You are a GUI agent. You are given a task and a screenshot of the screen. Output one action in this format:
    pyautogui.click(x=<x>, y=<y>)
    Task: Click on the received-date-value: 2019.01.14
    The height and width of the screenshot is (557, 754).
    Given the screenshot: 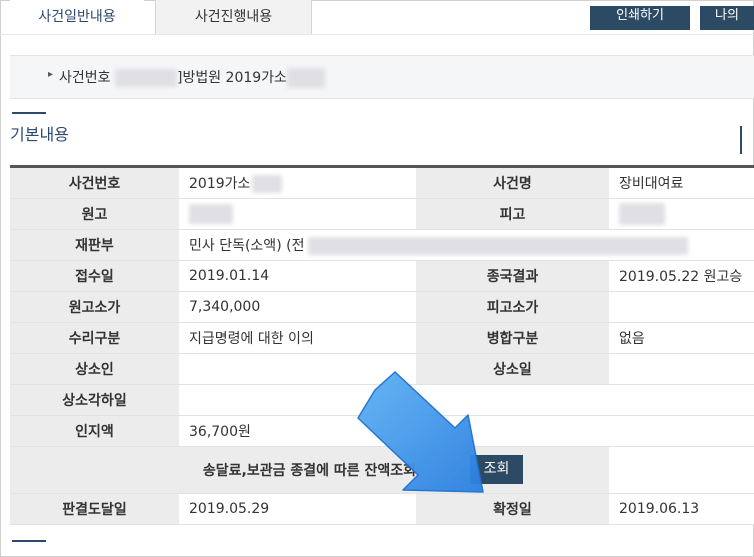 What is the action you would take?
    pyautogui.click(x=297, y=276)
    